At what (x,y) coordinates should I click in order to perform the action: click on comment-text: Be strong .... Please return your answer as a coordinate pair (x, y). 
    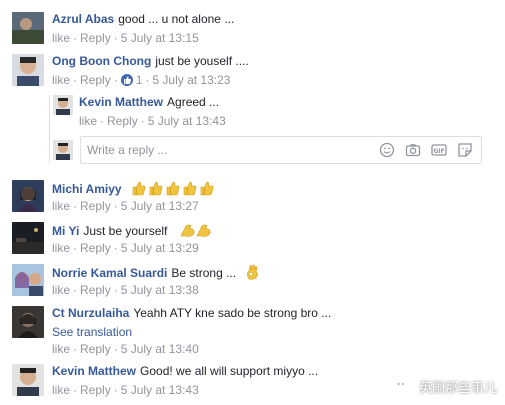
    Looking at the image, I should click on (204, 273).